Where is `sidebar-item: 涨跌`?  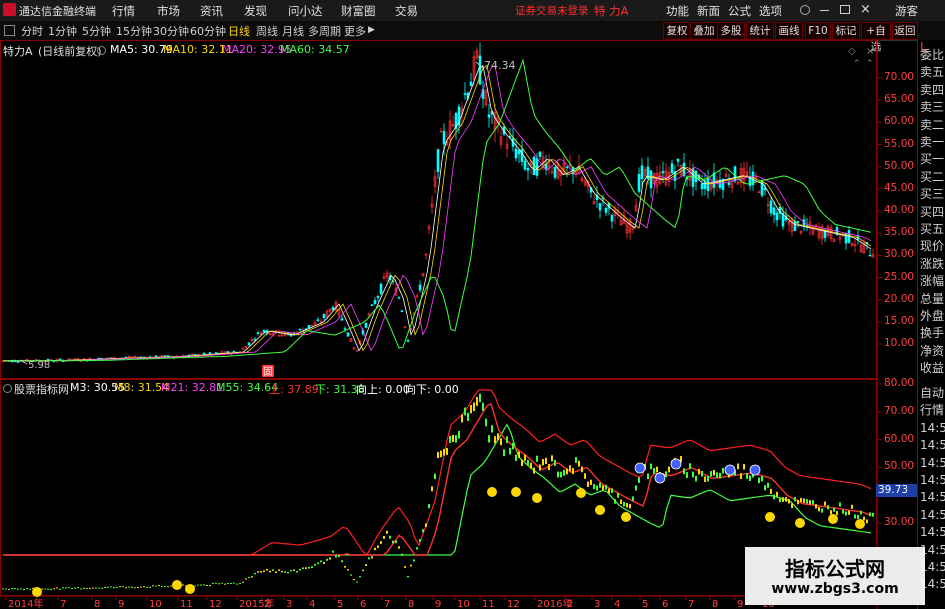
sidebar-item: 涨跌 is located at coordinates (932, 264).